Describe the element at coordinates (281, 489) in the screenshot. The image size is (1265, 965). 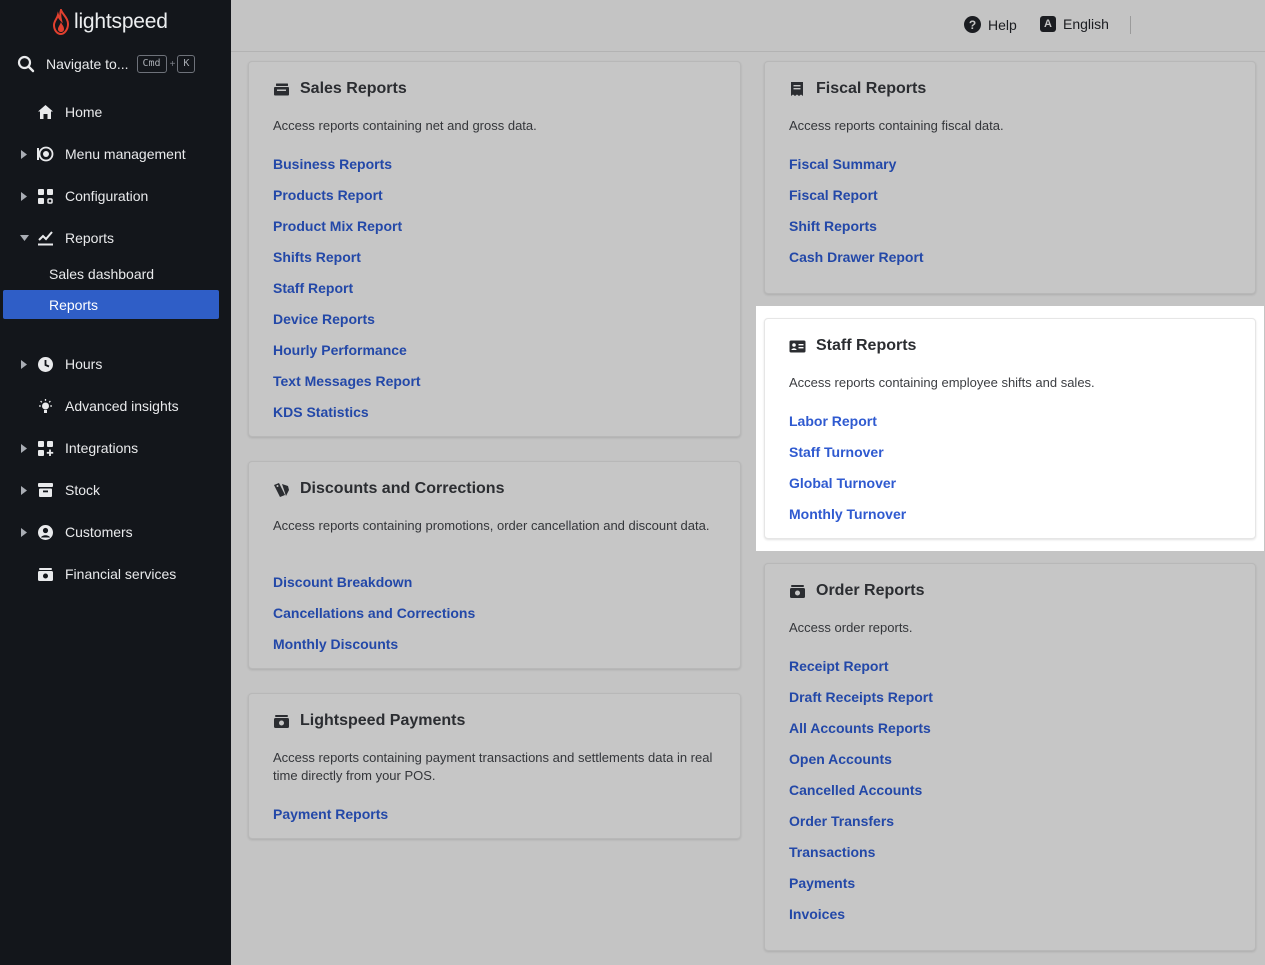
I see `discount-tag-icon` at that location.